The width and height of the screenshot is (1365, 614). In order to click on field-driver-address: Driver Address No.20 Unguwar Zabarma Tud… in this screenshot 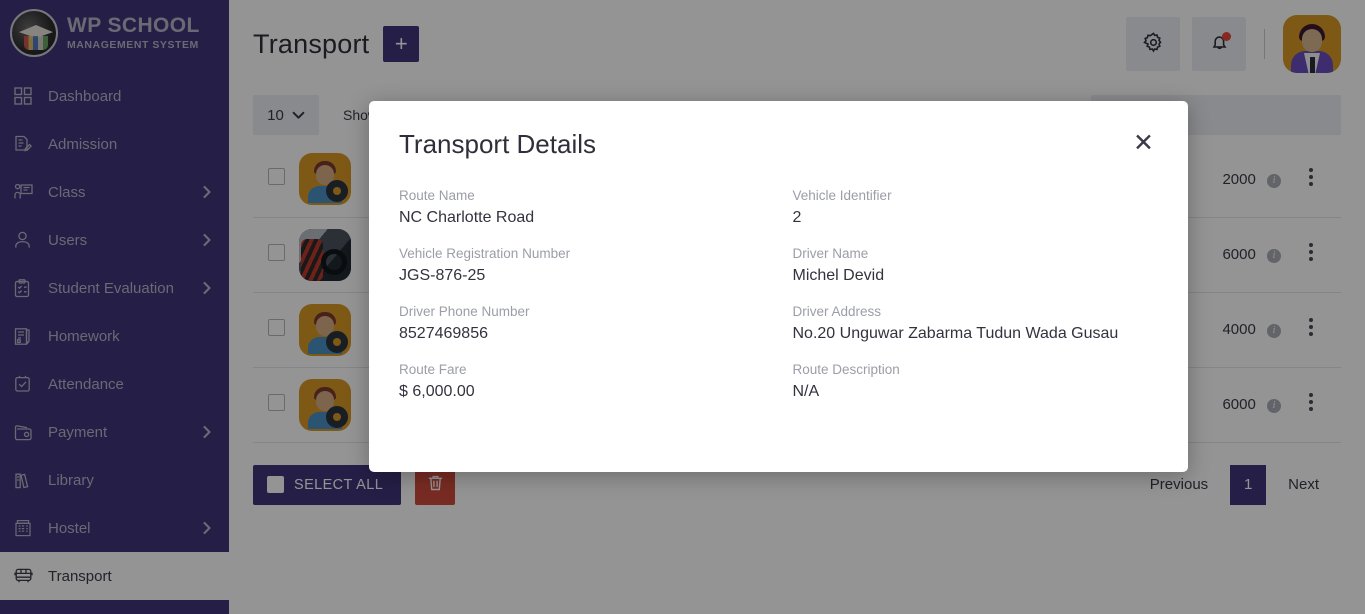, I will do `click(976, 323)`.